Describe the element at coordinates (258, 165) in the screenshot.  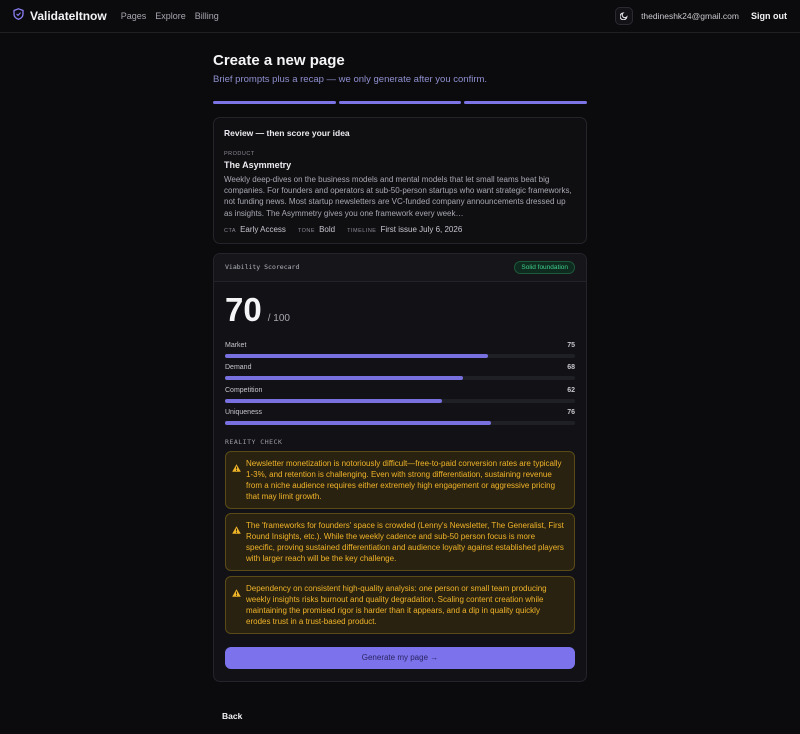
I see `product-name: The Asymmetry` at that location.